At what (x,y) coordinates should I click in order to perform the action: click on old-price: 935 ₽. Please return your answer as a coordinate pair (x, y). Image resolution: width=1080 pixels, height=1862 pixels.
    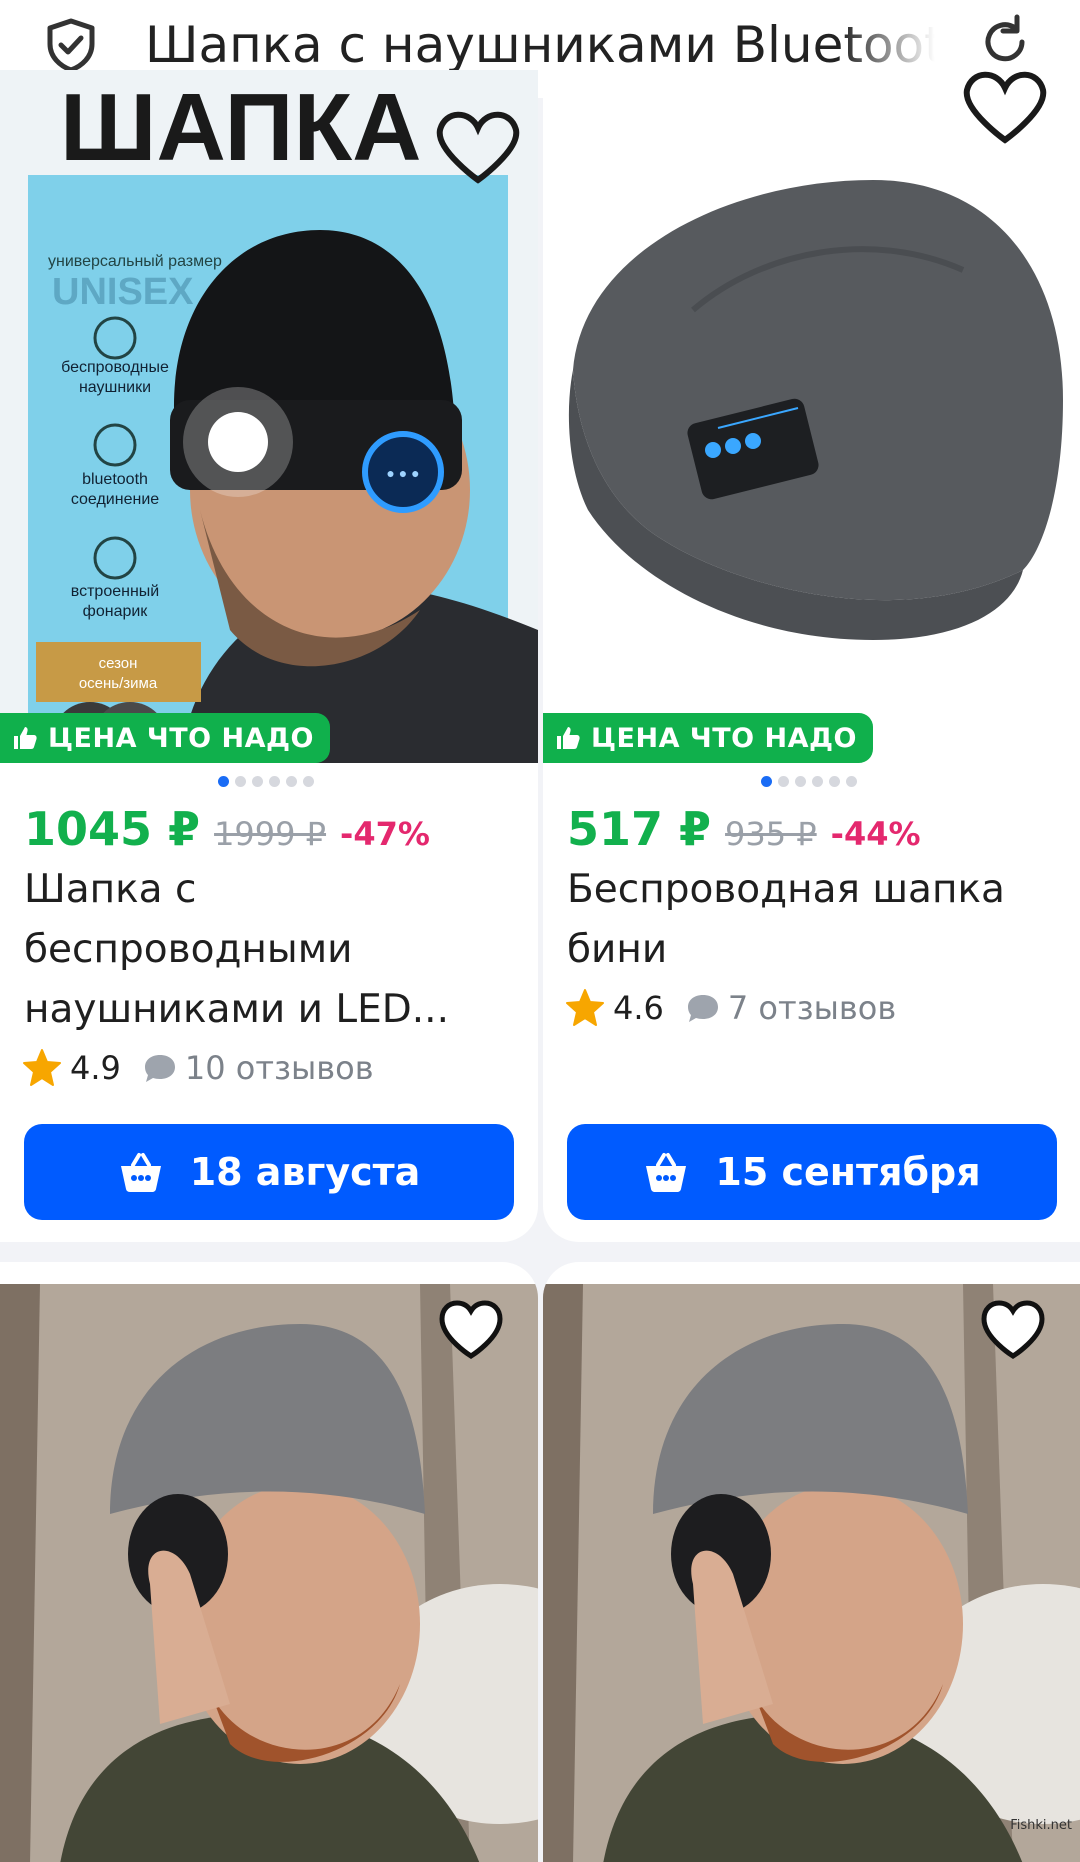
    Looking at the image, I should click on (771, 834).